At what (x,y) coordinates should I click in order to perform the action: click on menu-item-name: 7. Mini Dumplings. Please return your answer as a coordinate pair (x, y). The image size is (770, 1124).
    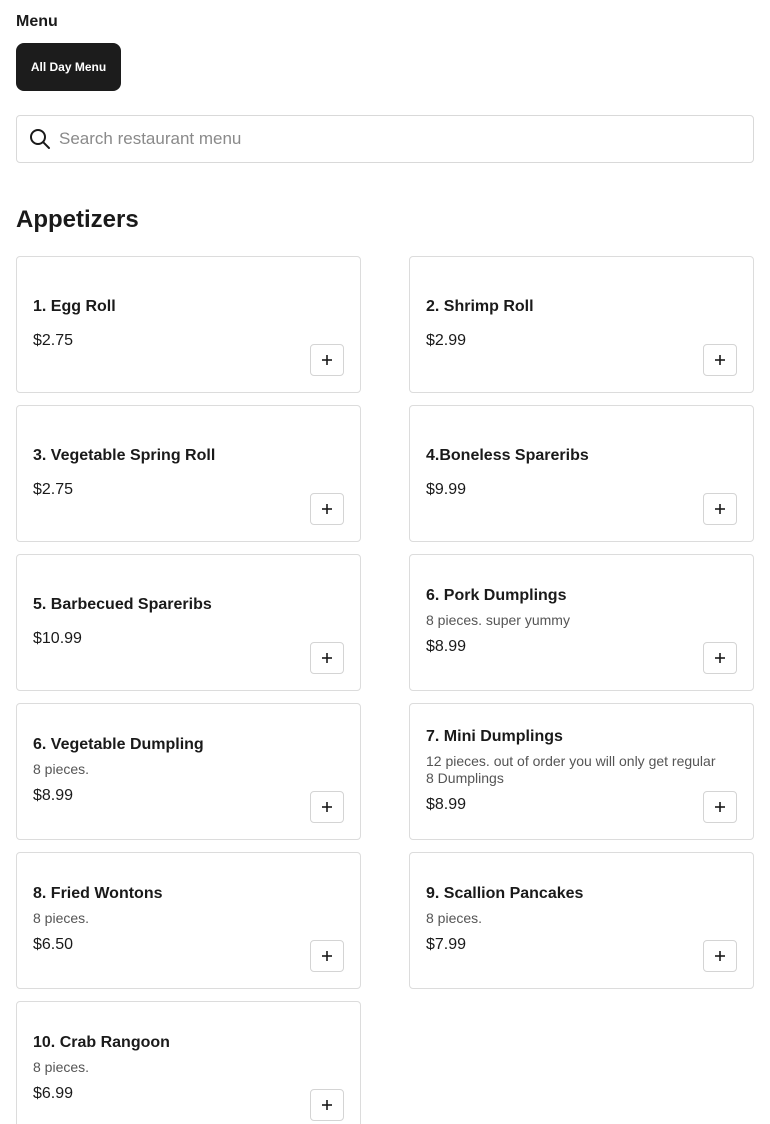
    Looking at the image, I should click on (494, 736).